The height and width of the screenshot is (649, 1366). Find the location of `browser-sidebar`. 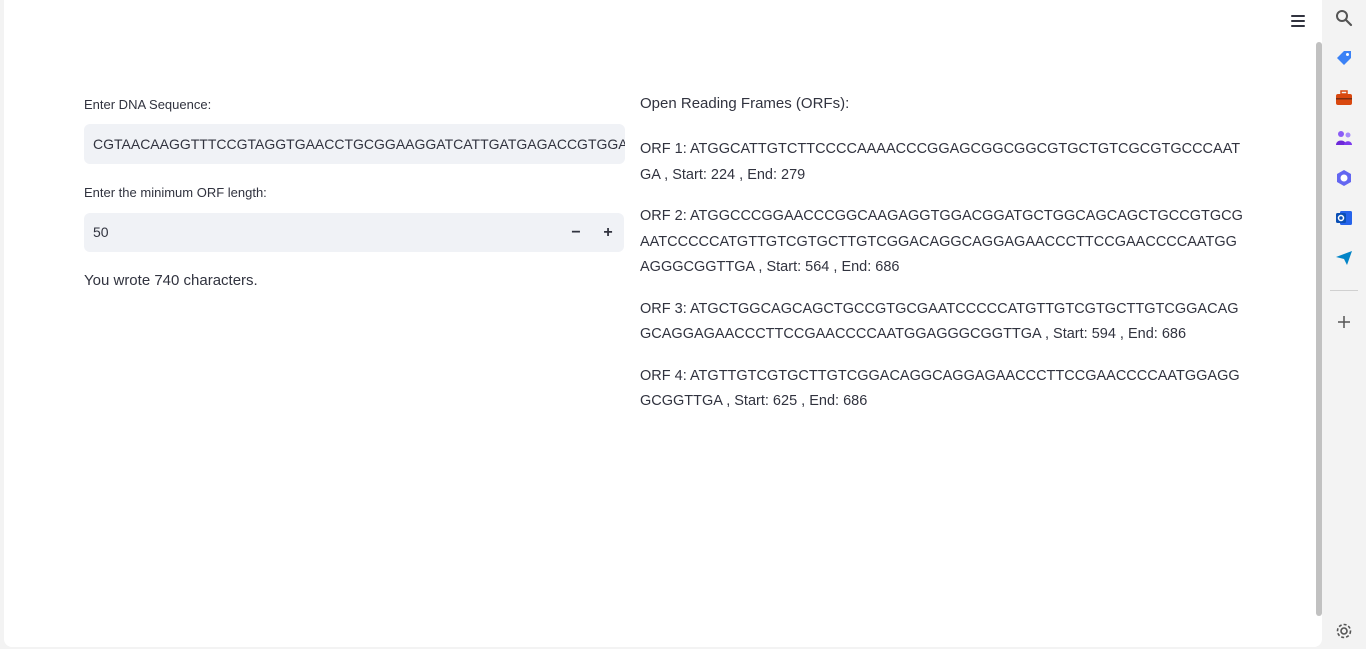

browser-sidebar is located at coordinates (1344, 324).